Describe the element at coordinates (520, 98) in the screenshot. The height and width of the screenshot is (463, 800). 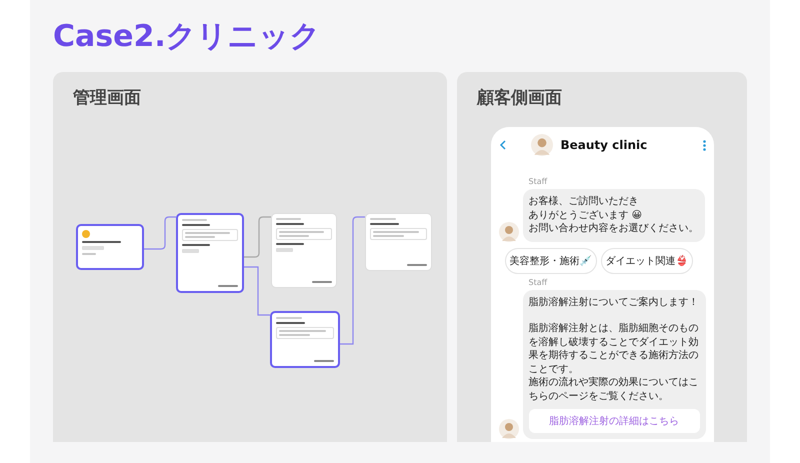
I see `panel-heading: 顧客側画面` at that location.